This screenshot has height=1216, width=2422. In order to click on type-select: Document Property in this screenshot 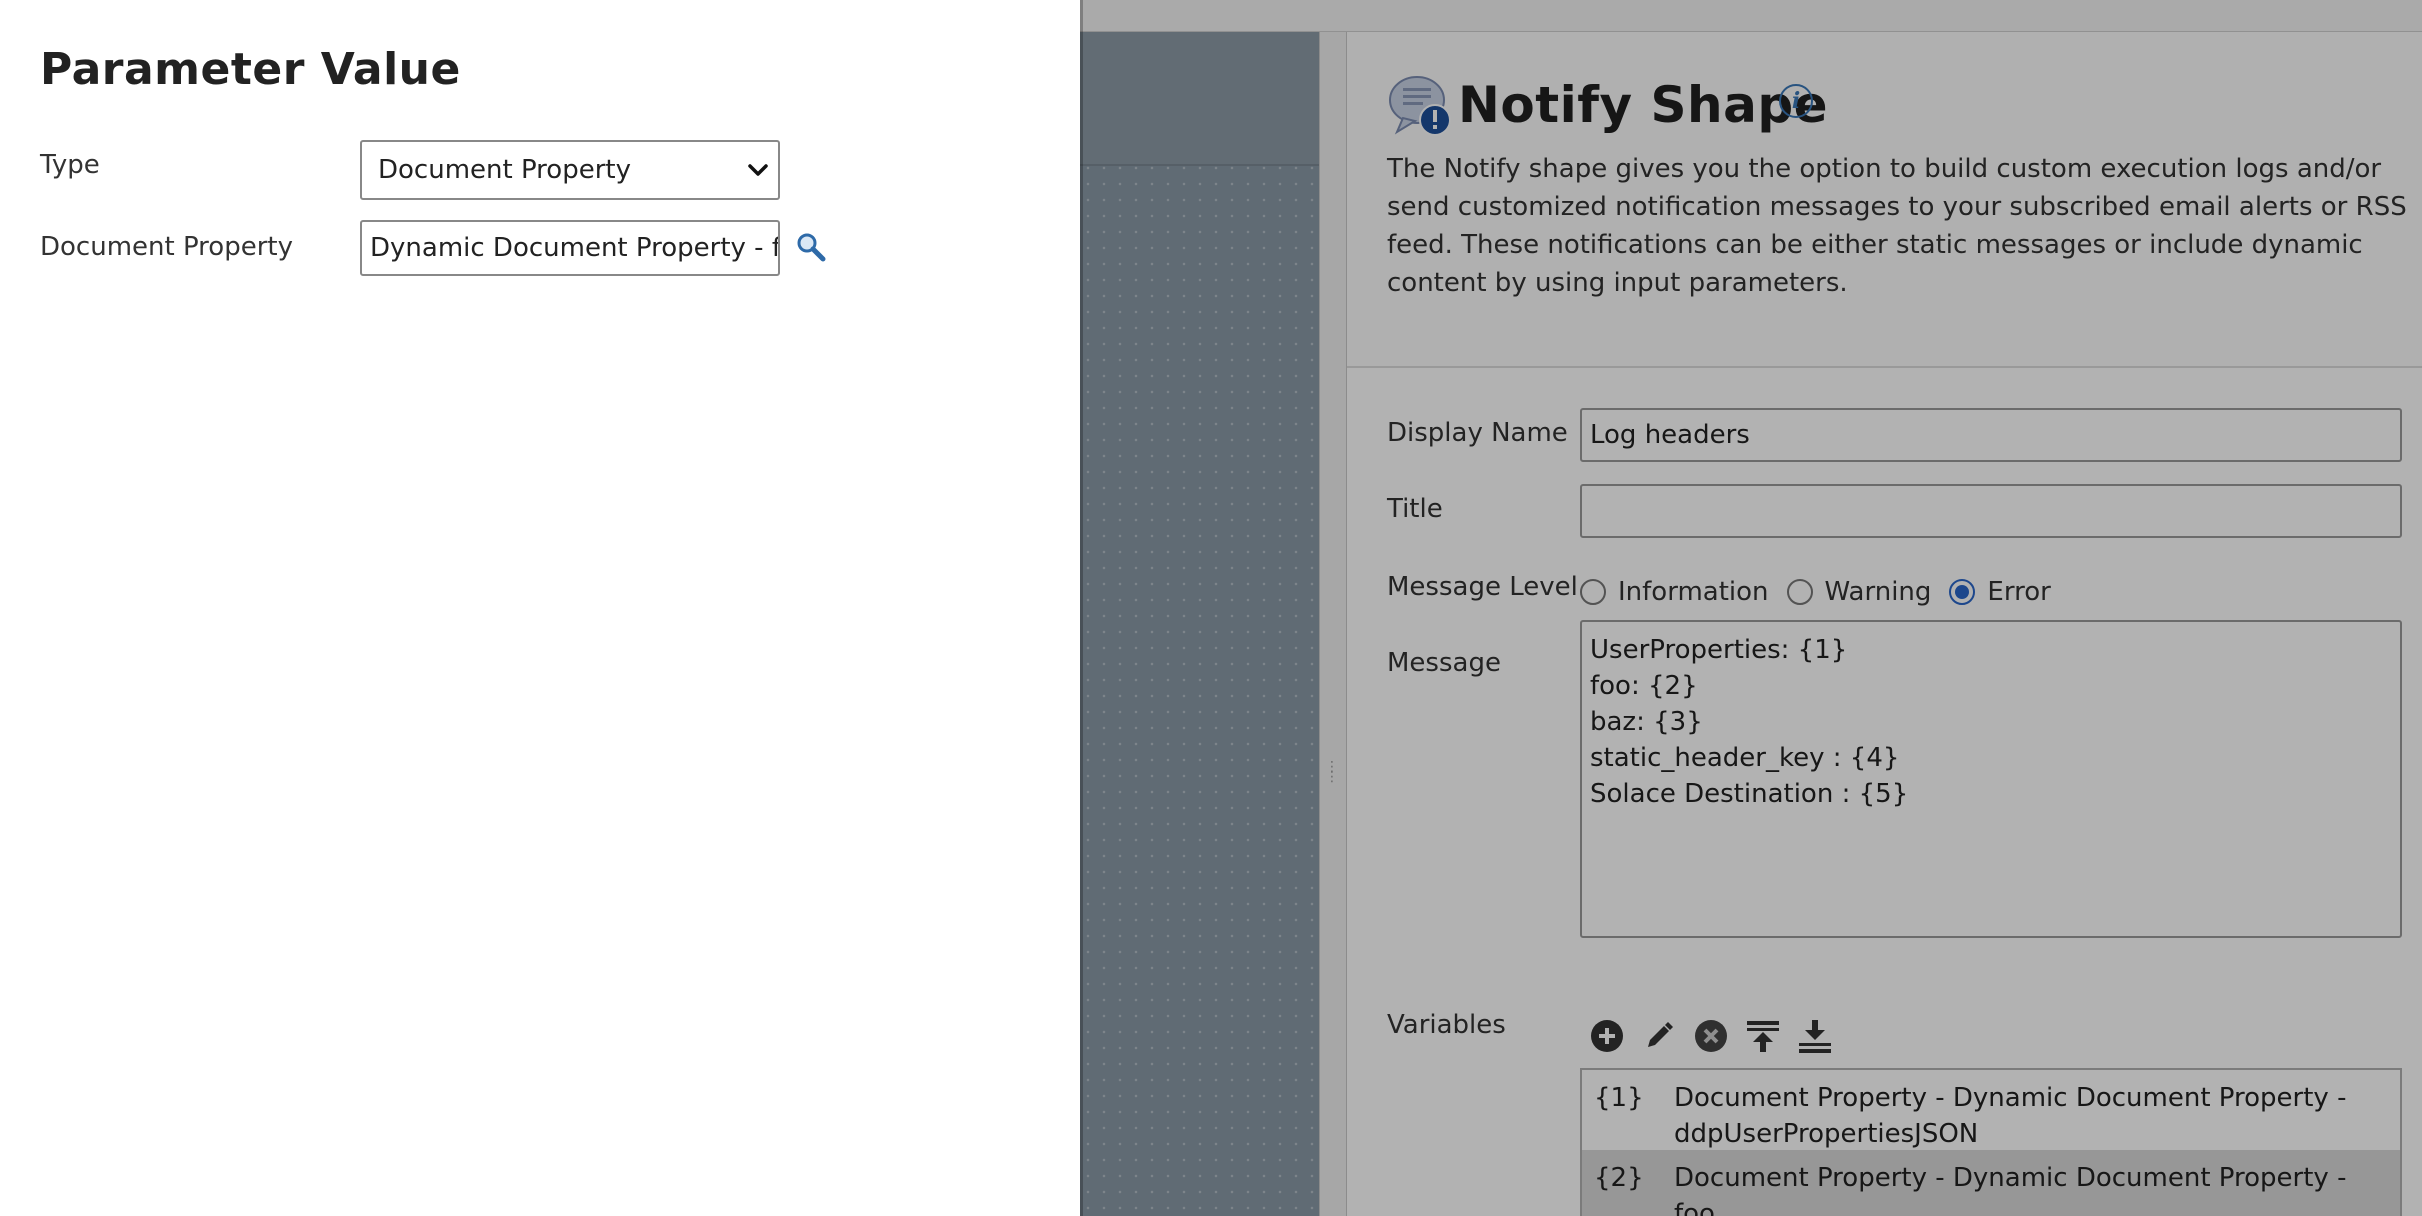, I will do `click(570, 170)`.